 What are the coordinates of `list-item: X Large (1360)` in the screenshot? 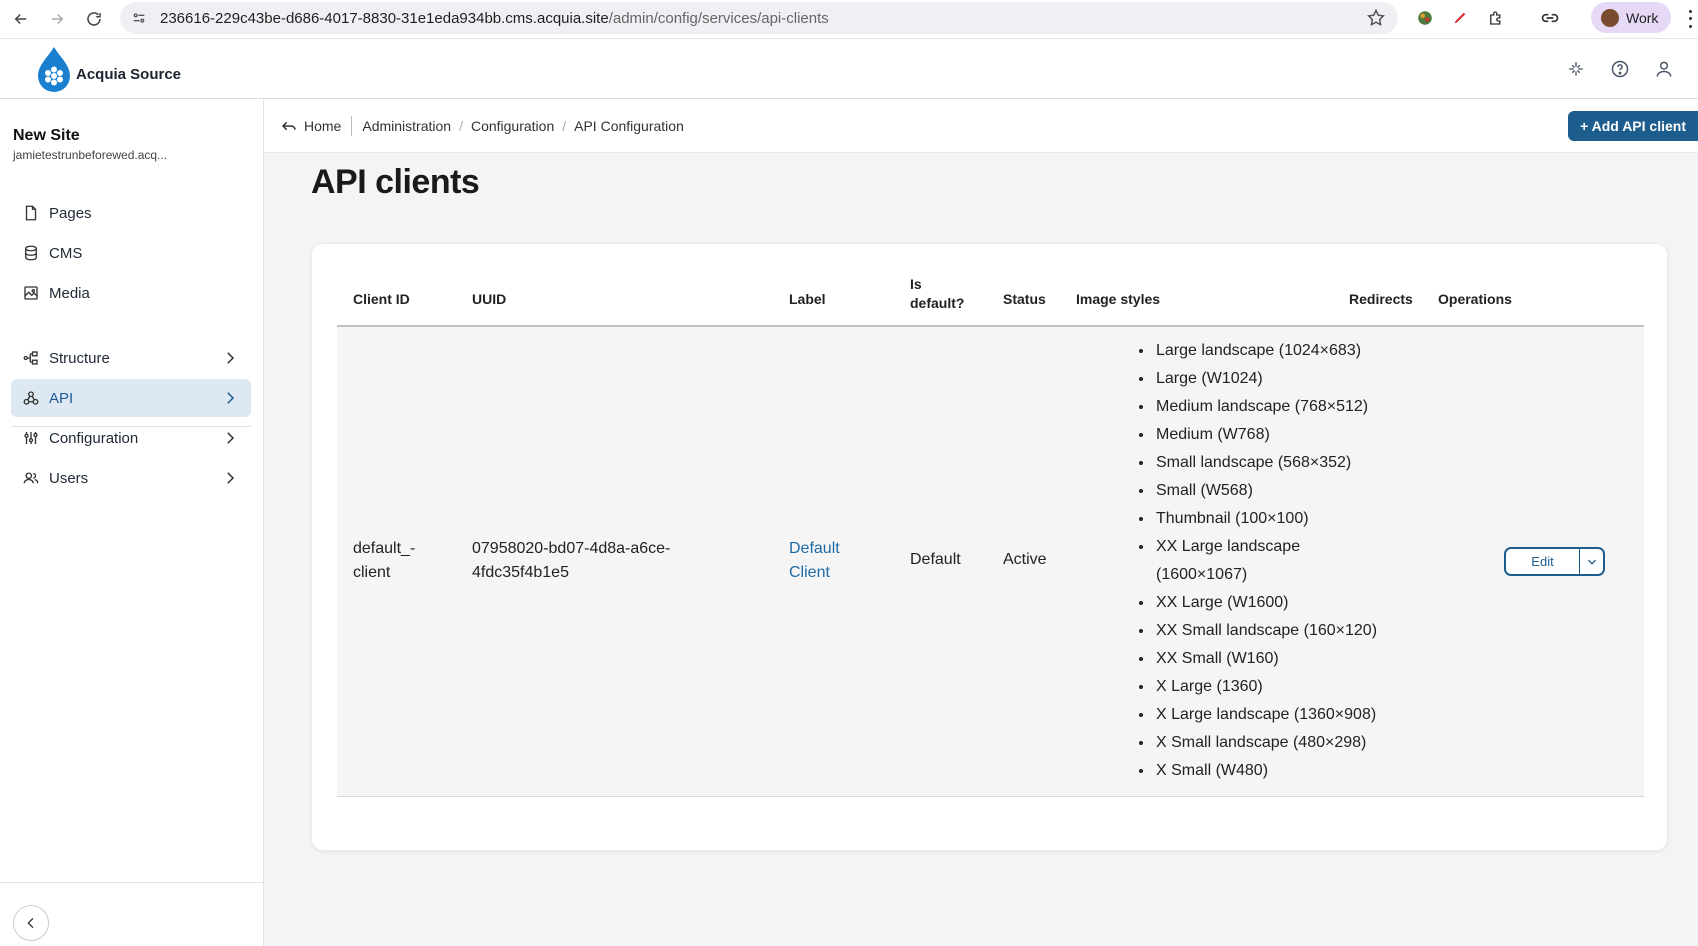 It's located at (1265, 687).